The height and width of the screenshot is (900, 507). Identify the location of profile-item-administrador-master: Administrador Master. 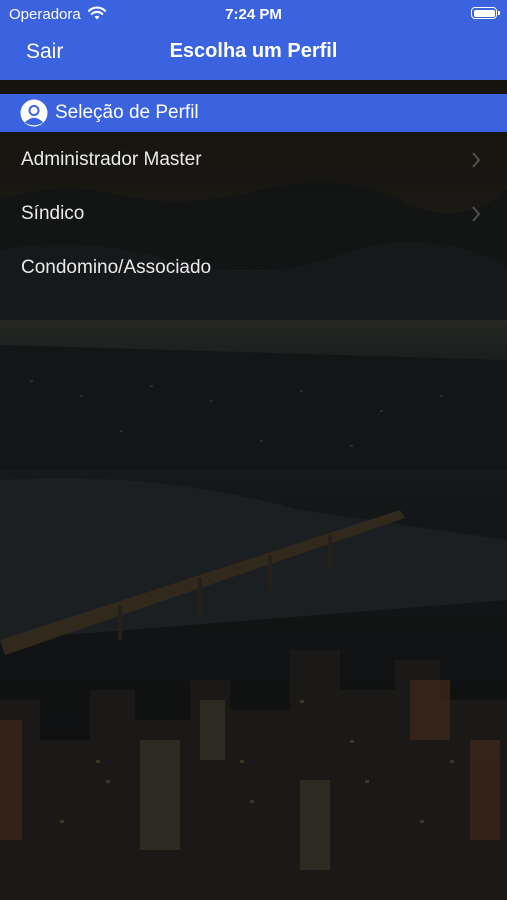
(253, 160).